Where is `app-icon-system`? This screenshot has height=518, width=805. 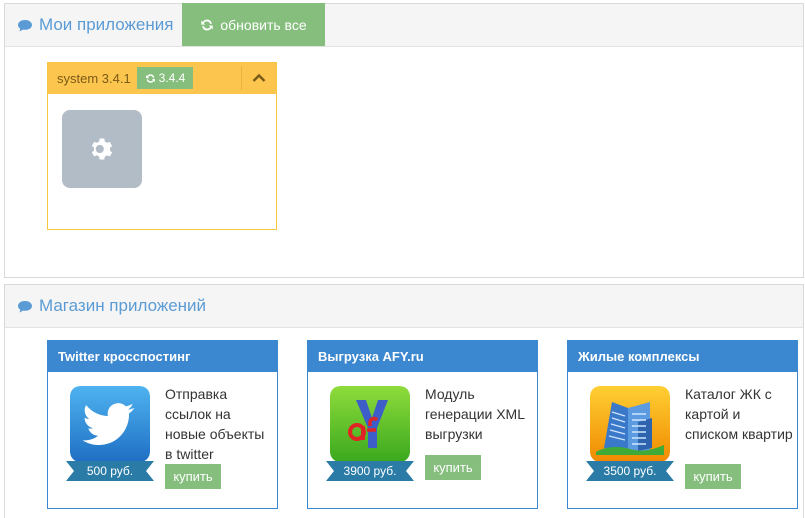 app-icon-system is located at coordinates (102, 149).